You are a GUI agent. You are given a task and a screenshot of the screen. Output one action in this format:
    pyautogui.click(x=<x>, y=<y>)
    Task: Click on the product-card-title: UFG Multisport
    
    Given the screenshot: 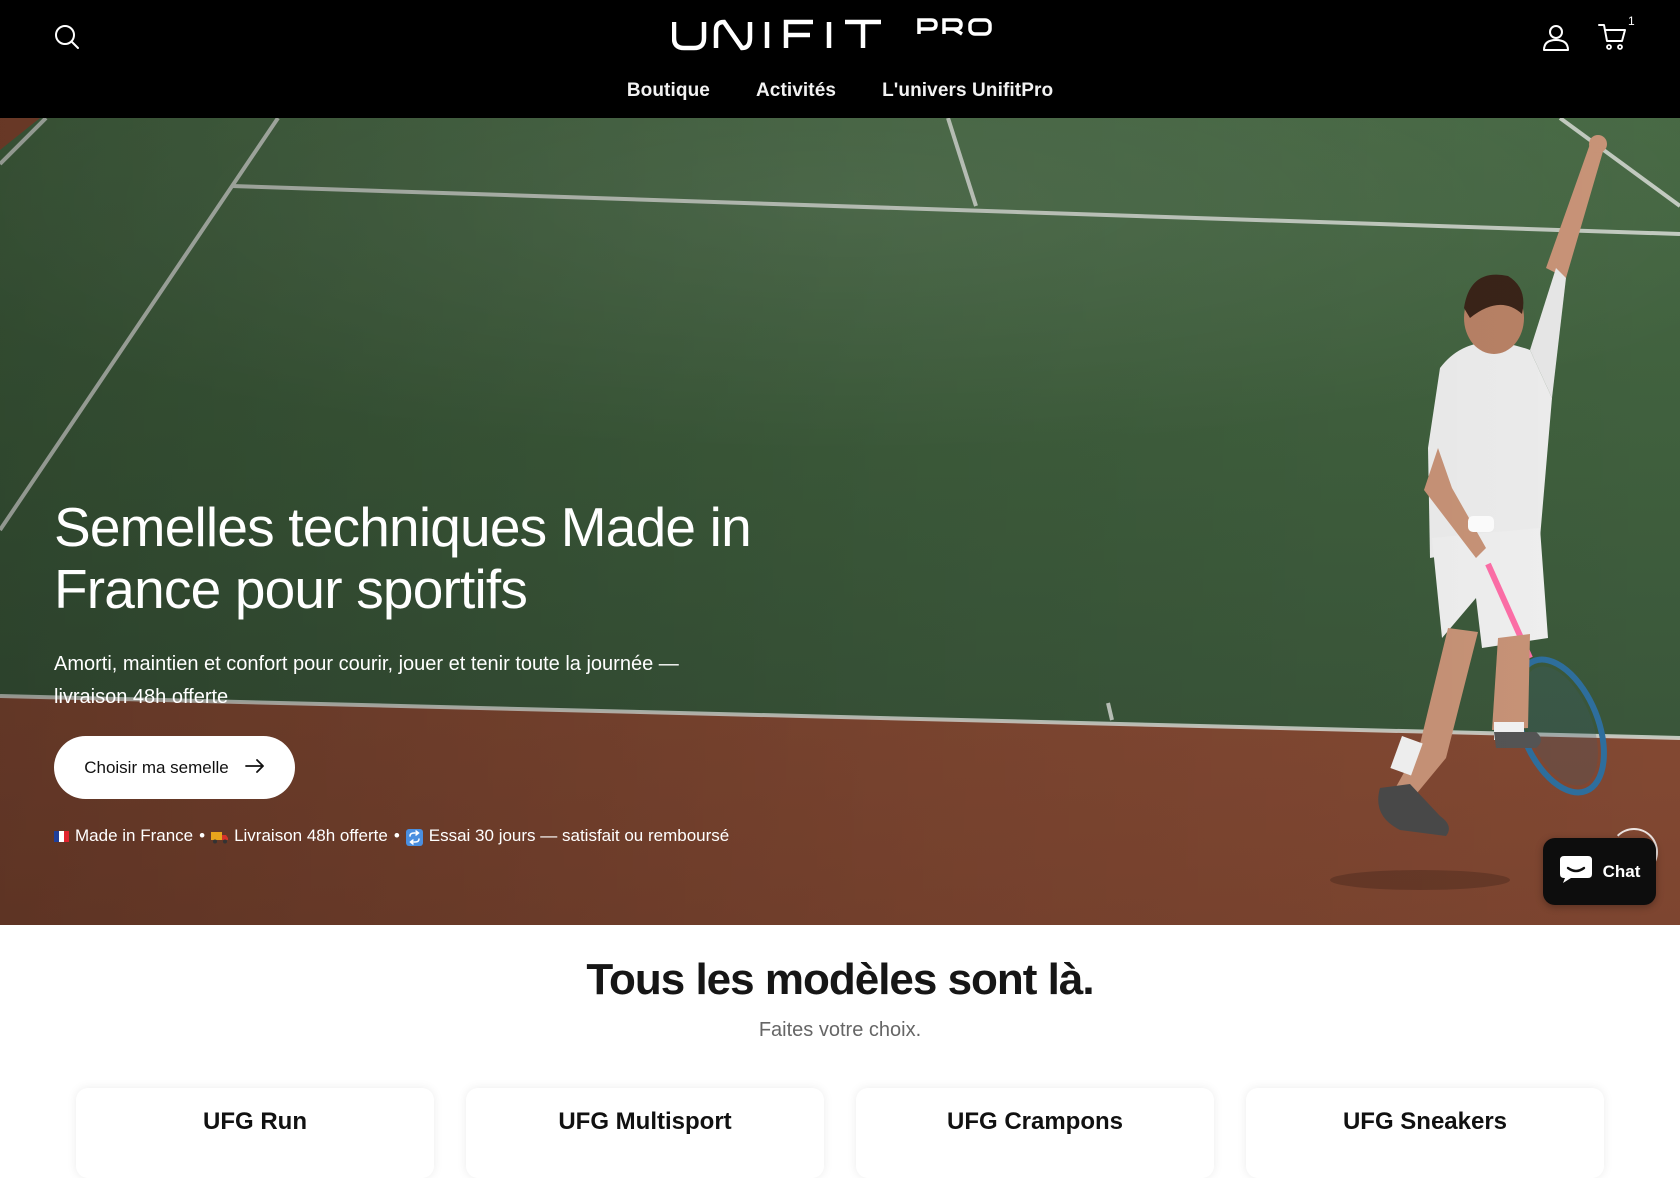 What is the action you would take?
    pyautogui.click(x=645, y=1121)
    